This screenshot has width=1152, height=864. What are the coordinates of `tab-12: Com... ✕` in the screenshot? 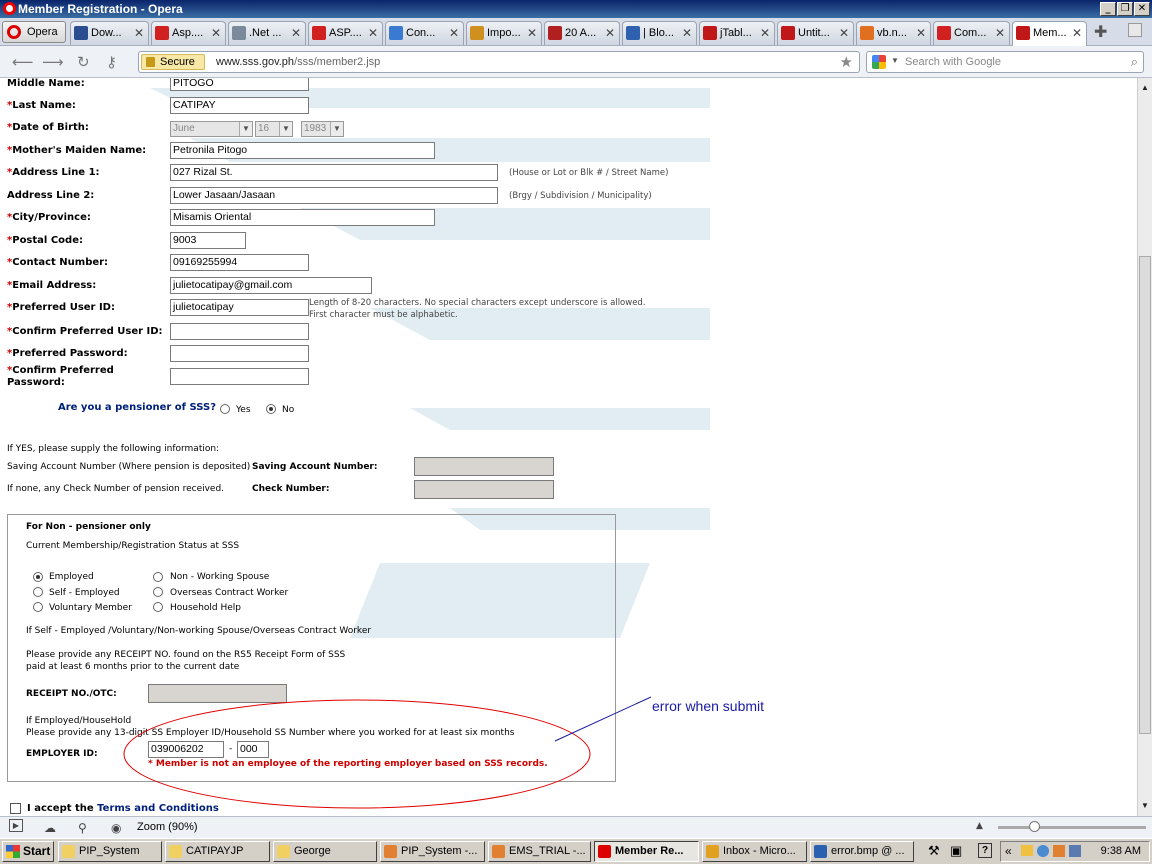 It's located at (971, 33).